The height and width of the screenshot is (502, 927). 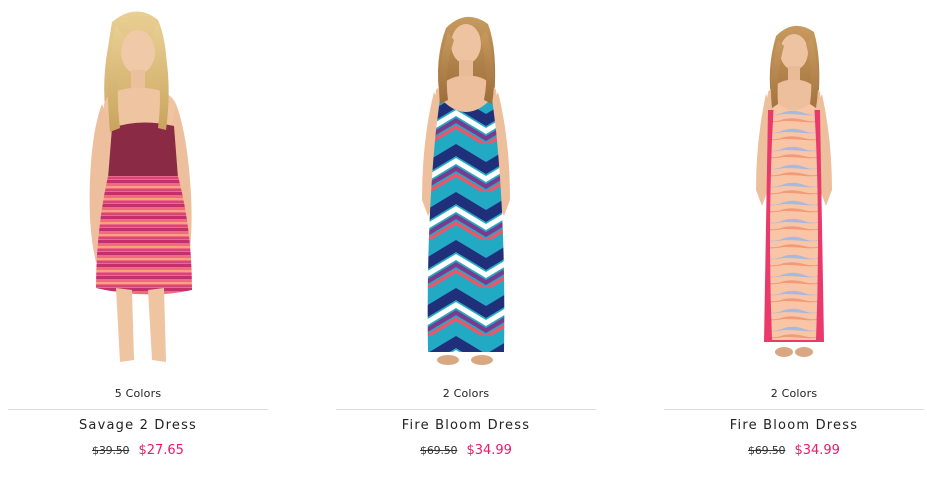 I want to click on price-block: $39.50 $27.65, so click(x=138, y=448).